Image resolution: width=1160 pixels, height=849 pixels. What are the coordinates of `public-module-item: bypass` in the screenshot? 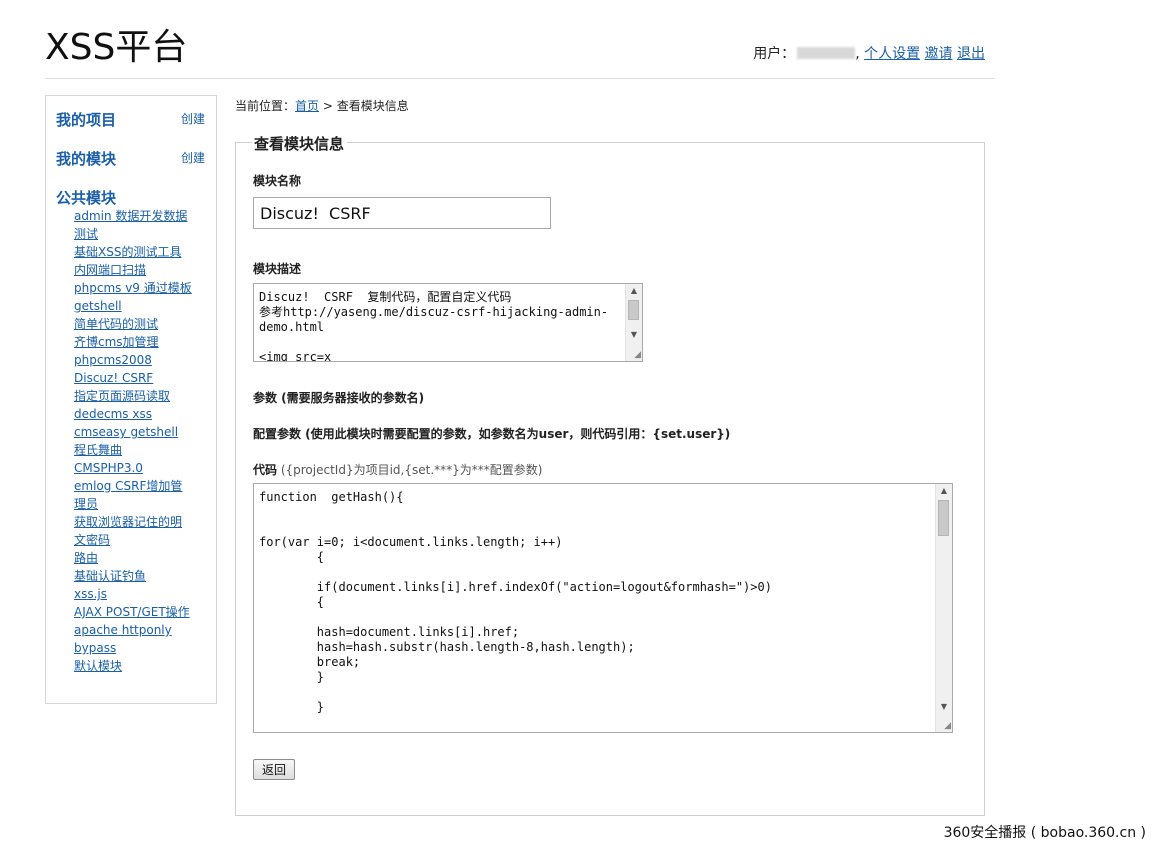 It's located at (138, 648).